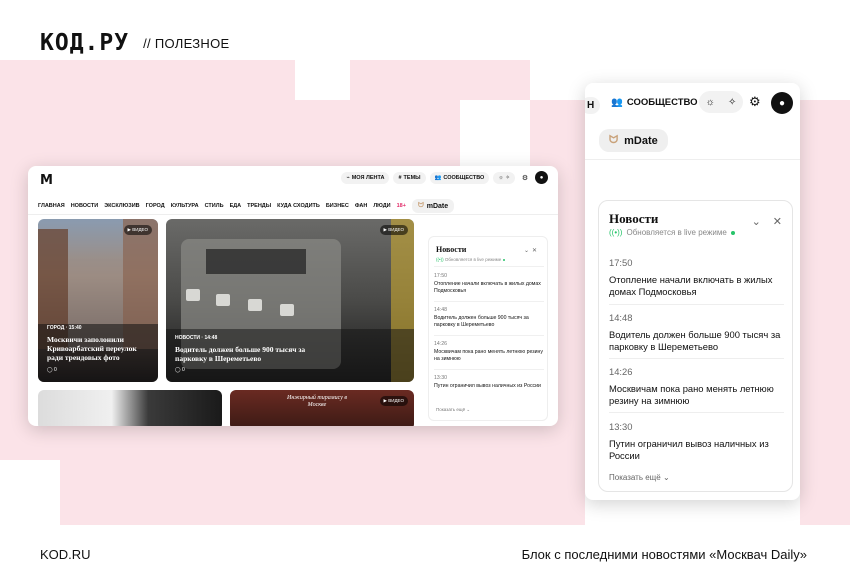 The image size is (850, 582). I want to click on card-title: Инжирный тирамису в Москве, so click(317, 402).